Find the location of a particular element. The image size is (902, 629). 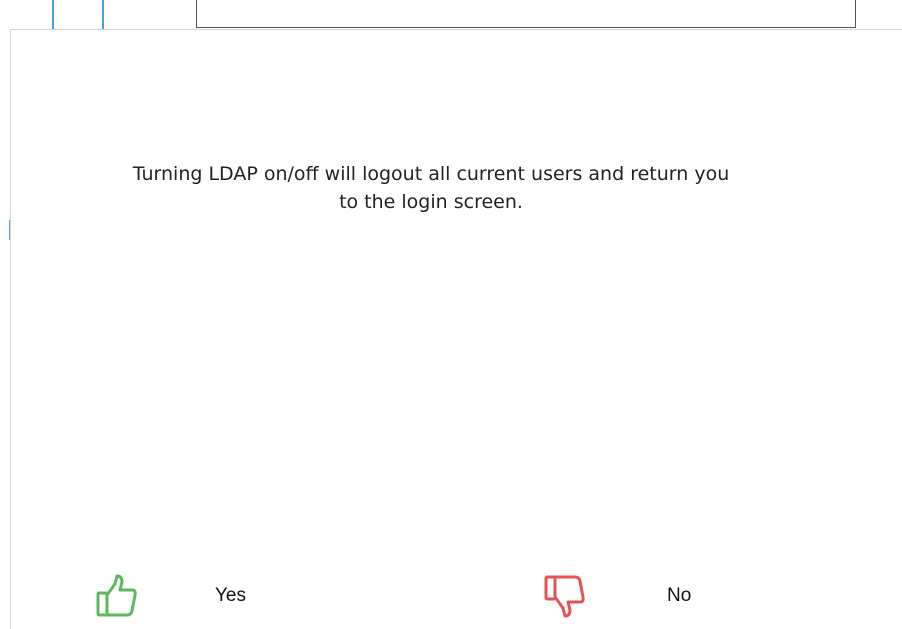

thumbs-down-icon is located at coordinates (565, 596).